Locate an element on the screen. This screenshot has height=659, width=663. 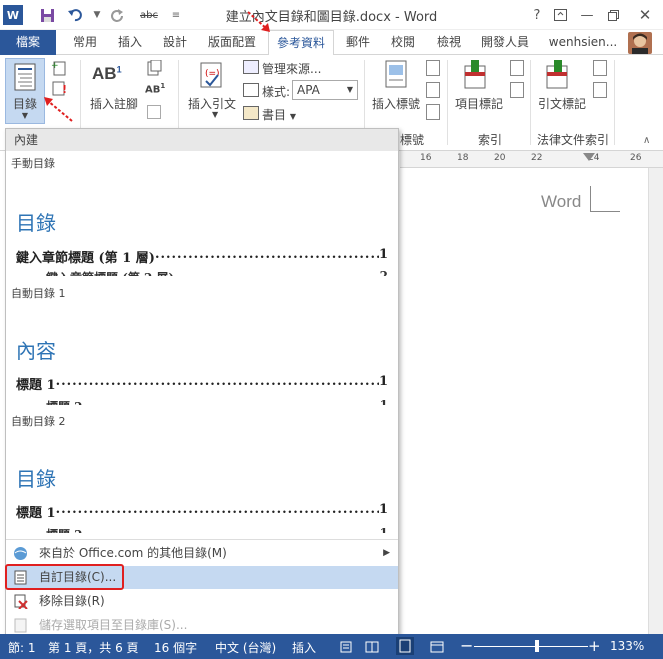
status-words: 16 個字 is located at coordinates (175, 647).